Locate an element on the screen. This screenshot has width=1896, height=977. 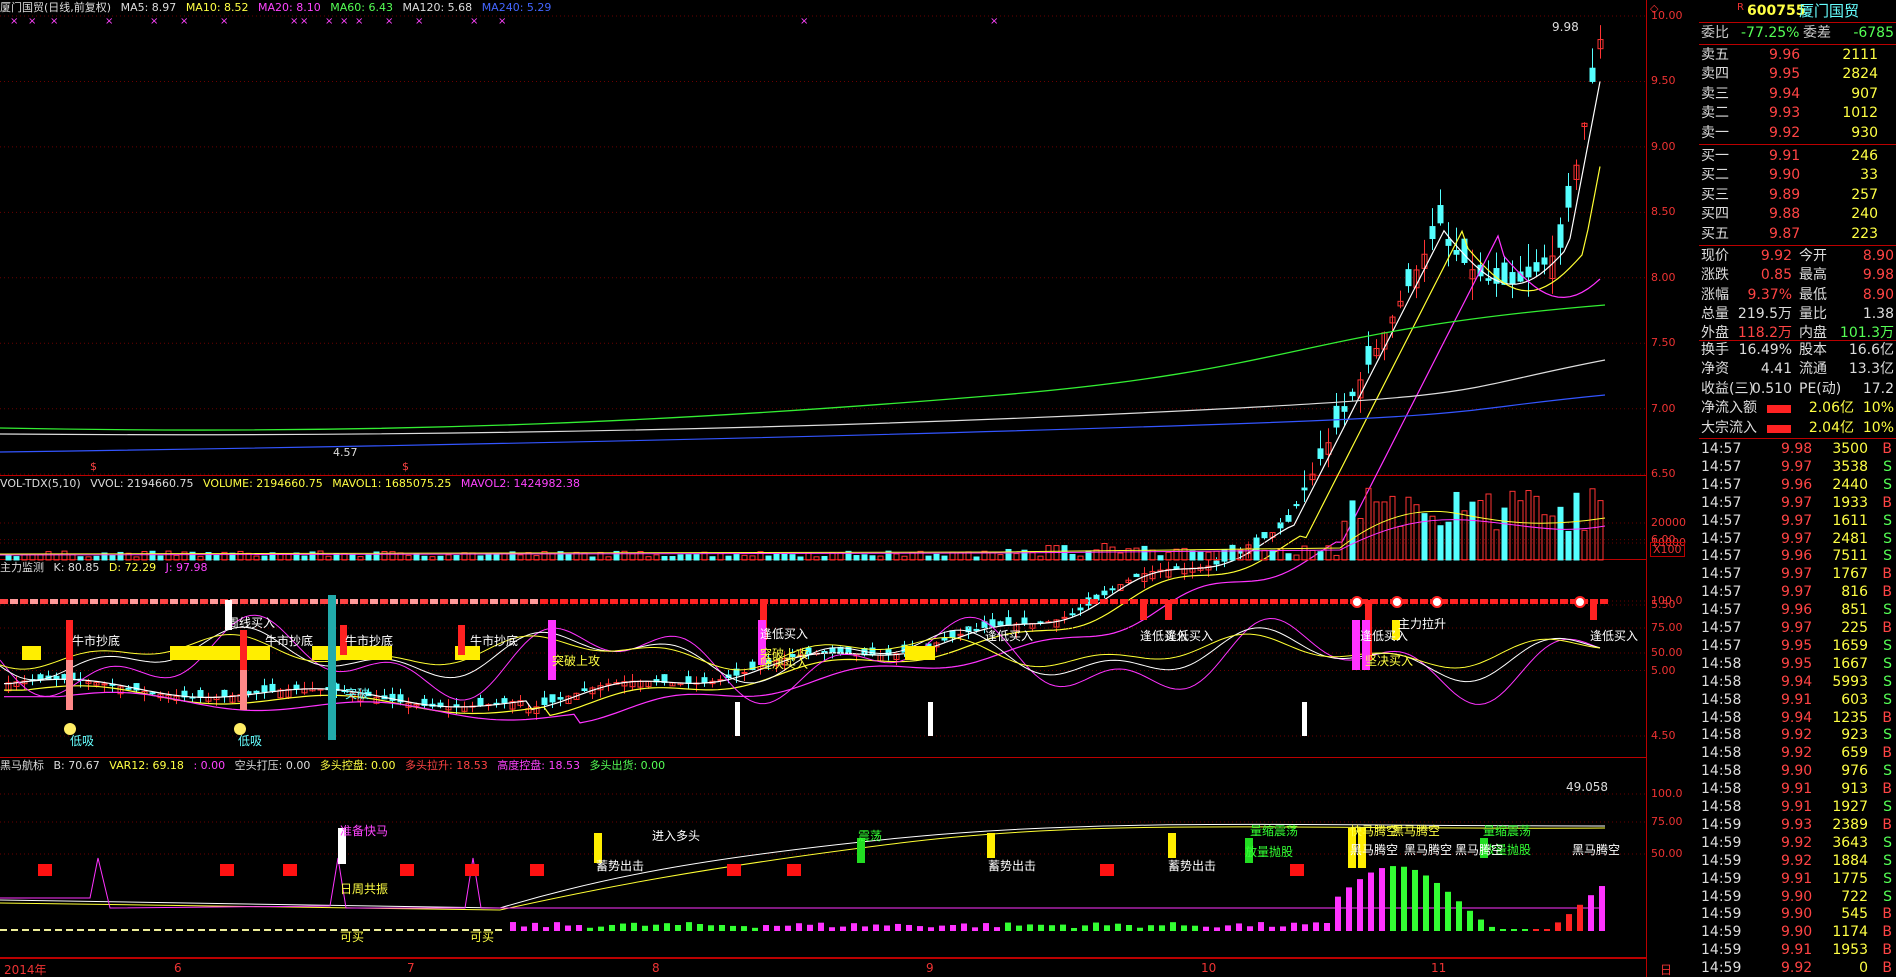
tick-cell: 1659 is located at coordinates (1850, 645).